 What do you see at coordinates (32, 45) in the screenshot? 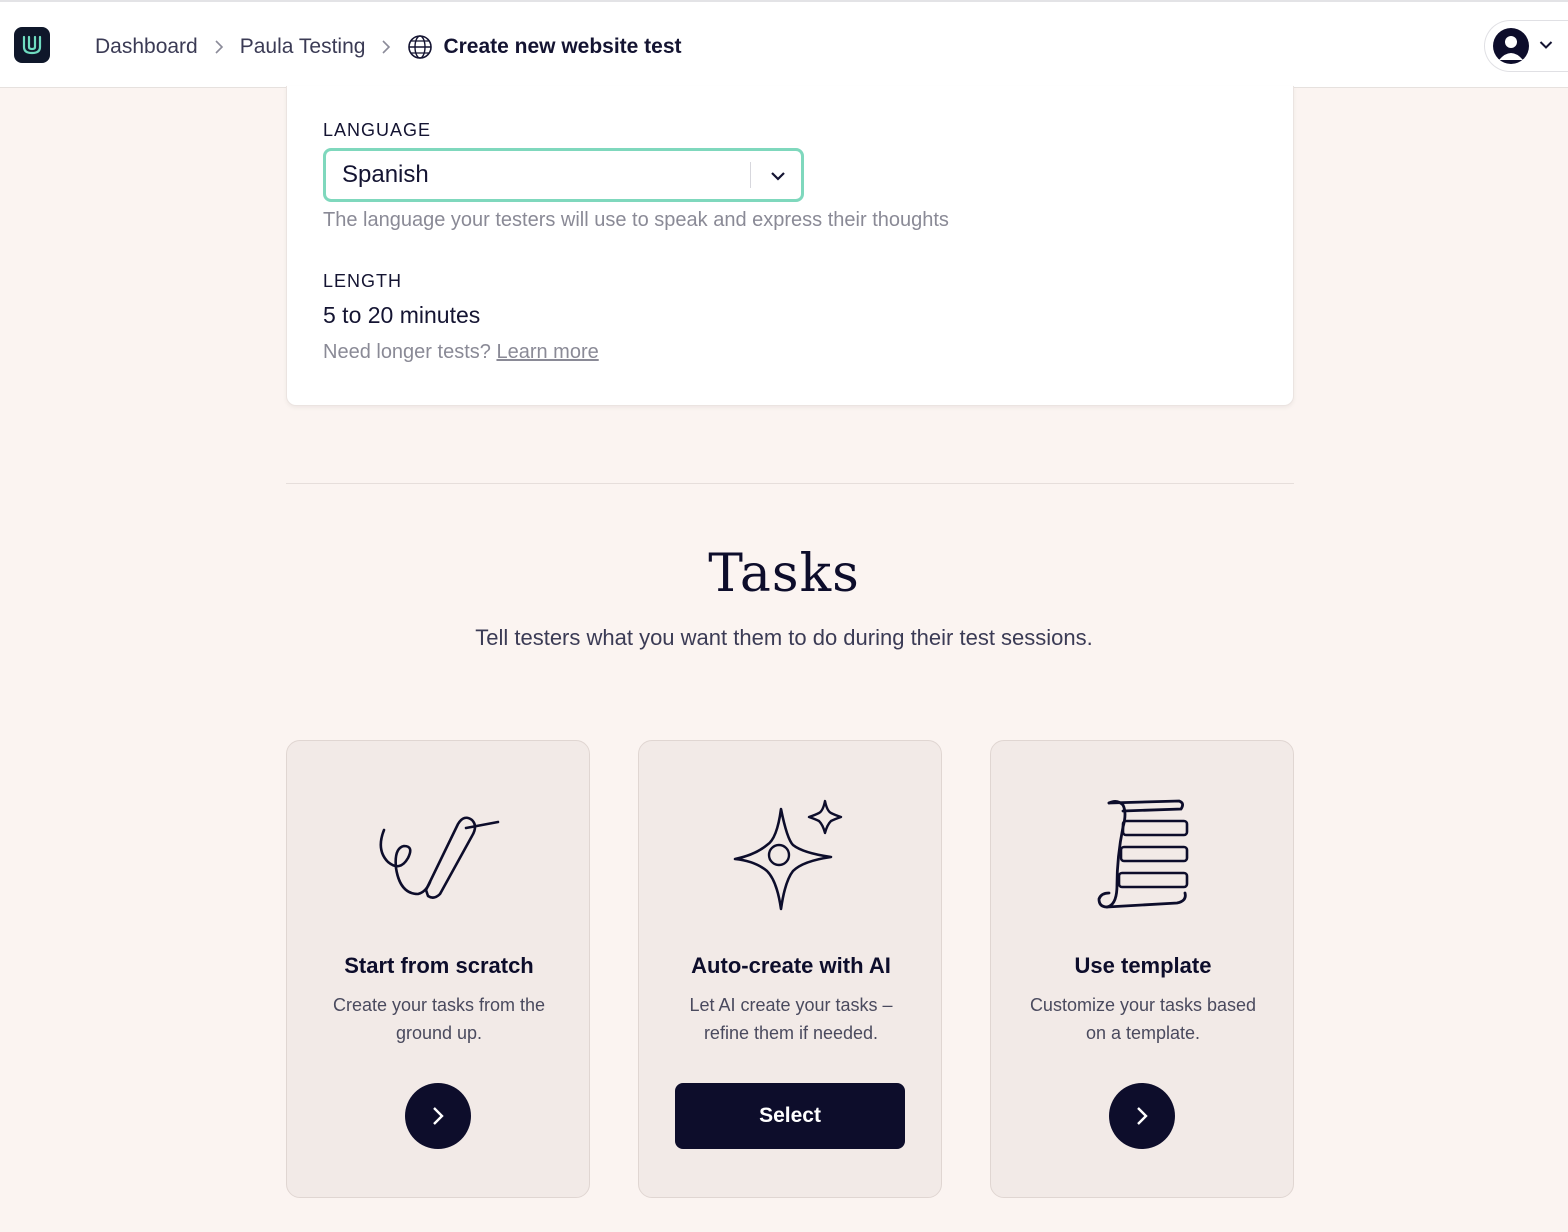
I see `usertesting-logo-icon` at bounding box center [32, 45].